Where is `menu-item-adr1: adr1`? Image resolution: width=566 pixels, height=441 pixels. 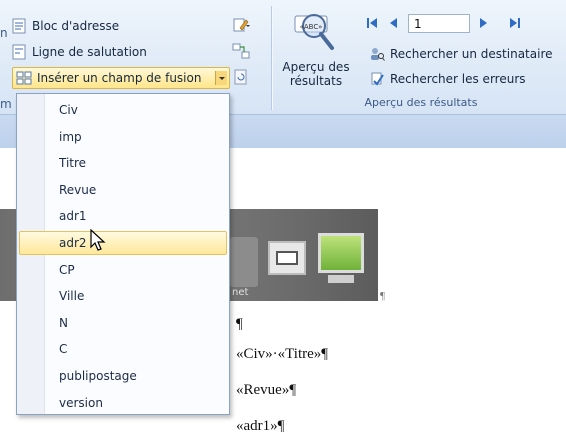 menu-item-adr1: adr1 is located at coordinates (123, 216).